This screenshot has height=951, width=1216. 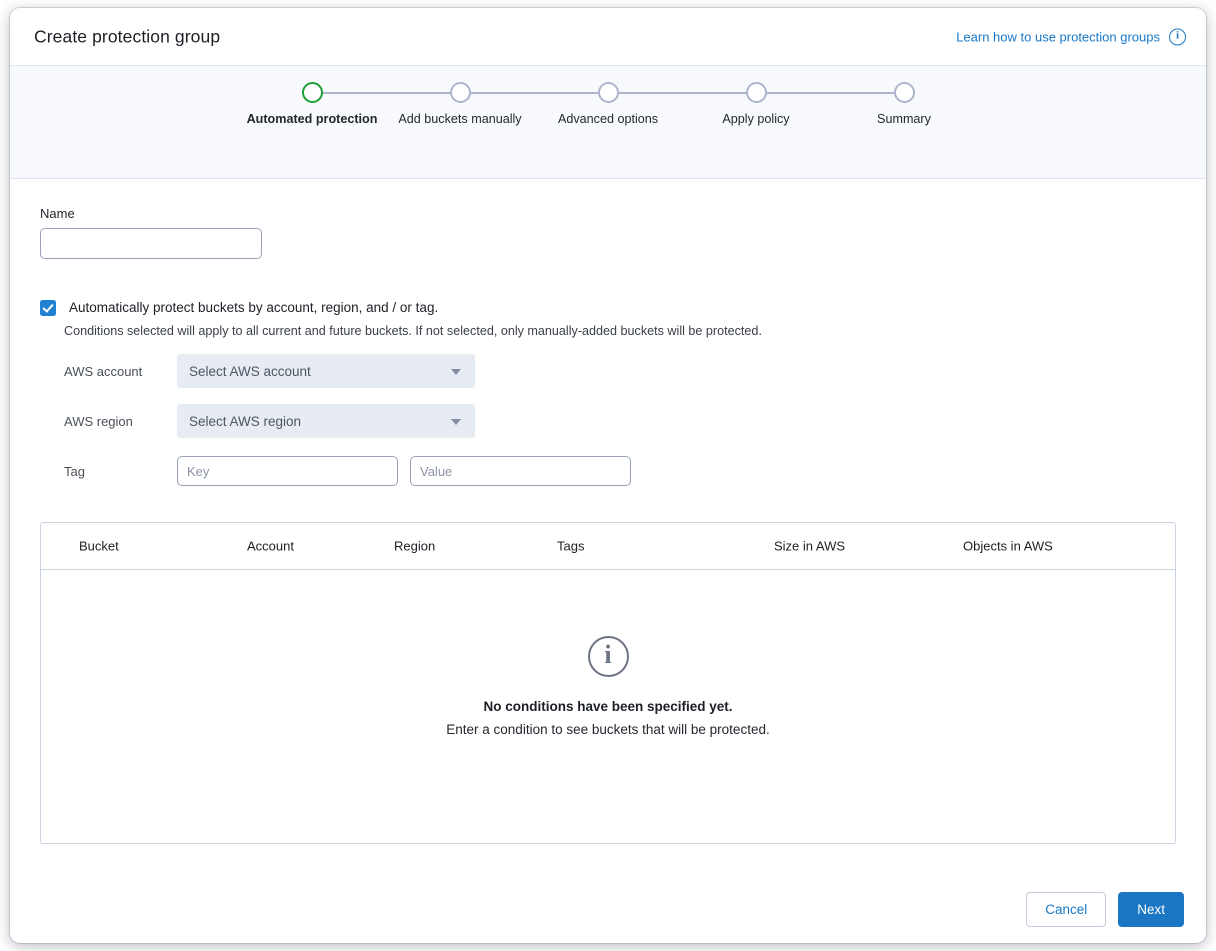 I want to click on aws-region-selected-value: Select AWS region, so click(x=245, y=421).